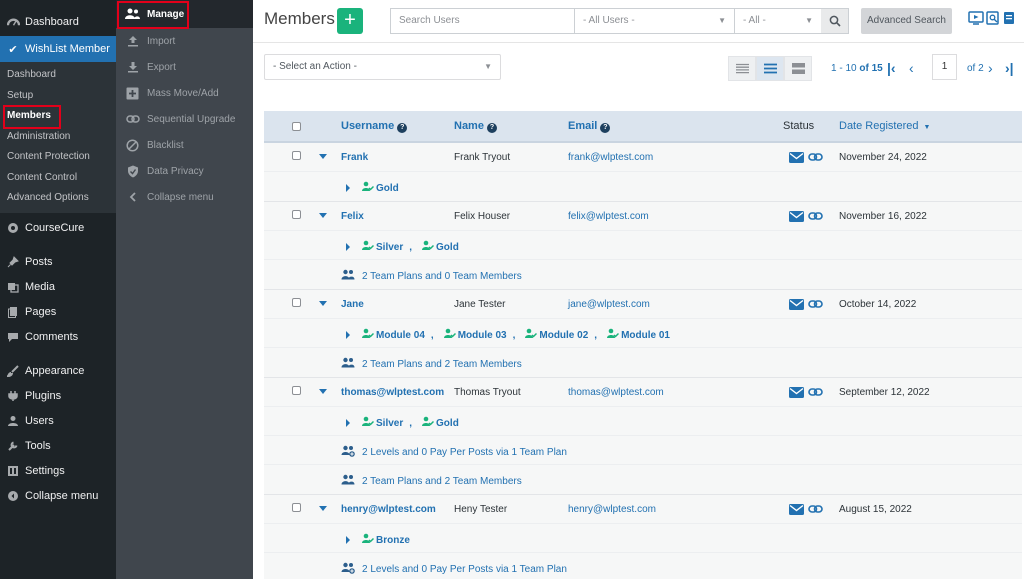 This screenshot has height=579, width=1024. What do you see at coordinates (184, 197) in the screenshot?
I see `wl-menu-collapse-menu: Collapse menu` at bounding box center [184, 197].